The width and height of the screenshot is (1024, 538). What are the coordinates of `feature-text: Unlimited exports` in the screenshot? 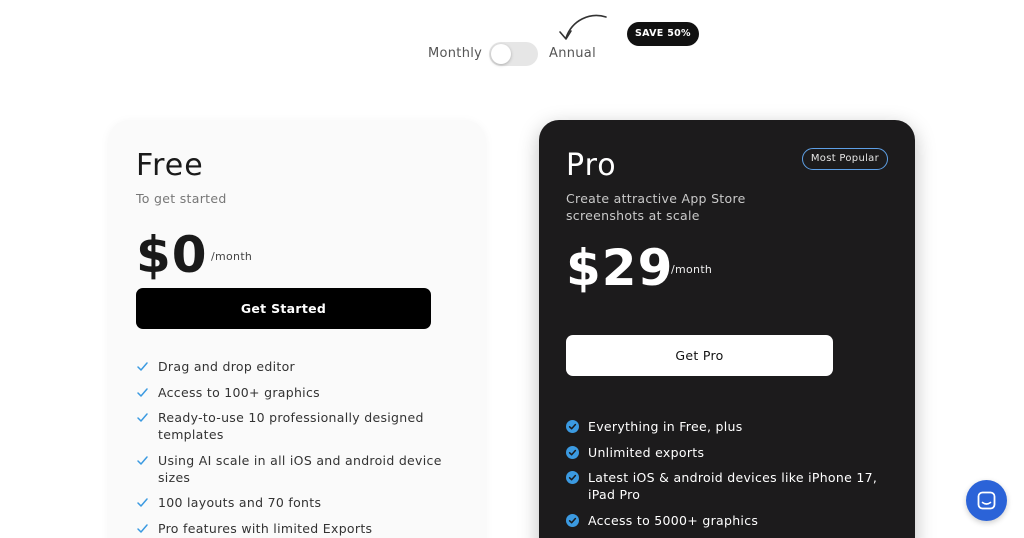 It's located at (646, 452).